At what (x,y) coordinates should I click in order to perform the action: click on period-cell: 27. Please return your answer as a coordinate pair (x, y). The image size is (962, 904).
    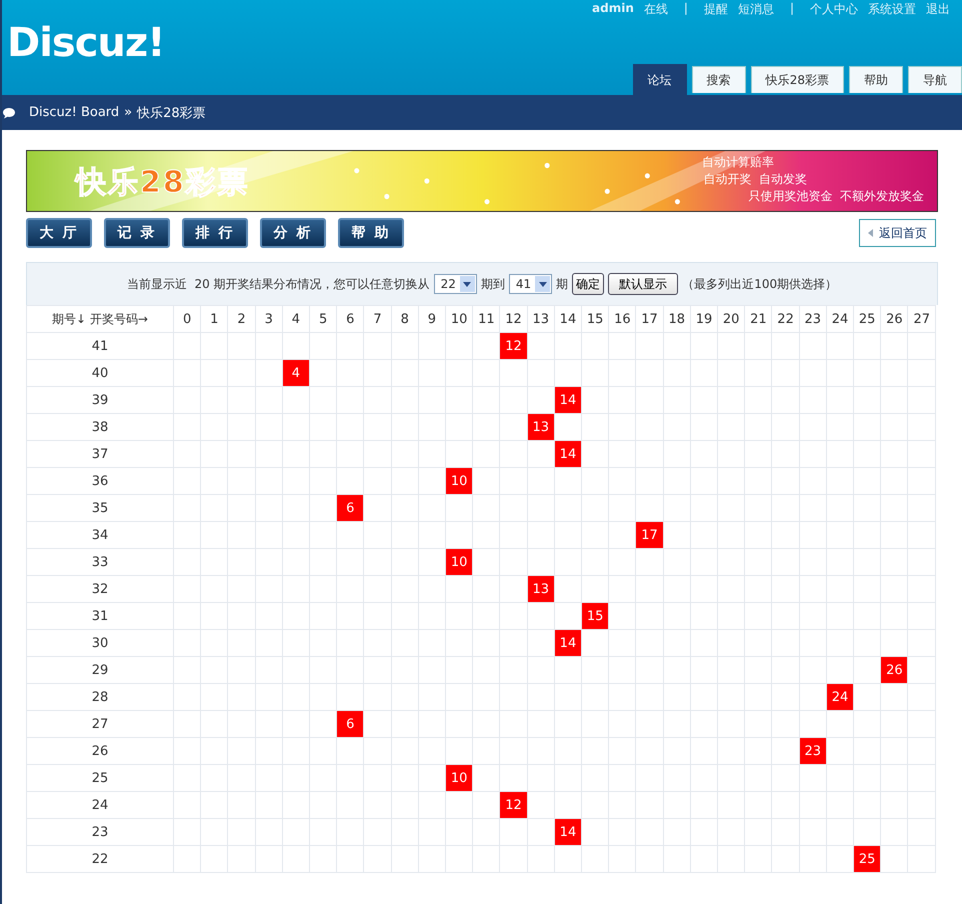
    Looking at the image, I should click on (100, 724).